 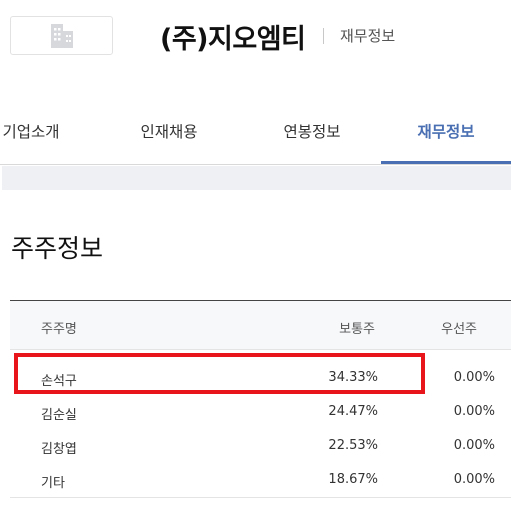 I want to click on table-bottom-border, so click(x=260, y=497).